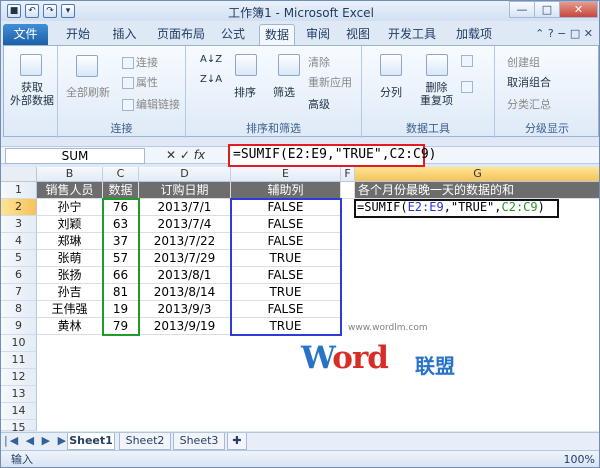  I want to click on sales-person-cell: 孙吉, so click(70, 292).